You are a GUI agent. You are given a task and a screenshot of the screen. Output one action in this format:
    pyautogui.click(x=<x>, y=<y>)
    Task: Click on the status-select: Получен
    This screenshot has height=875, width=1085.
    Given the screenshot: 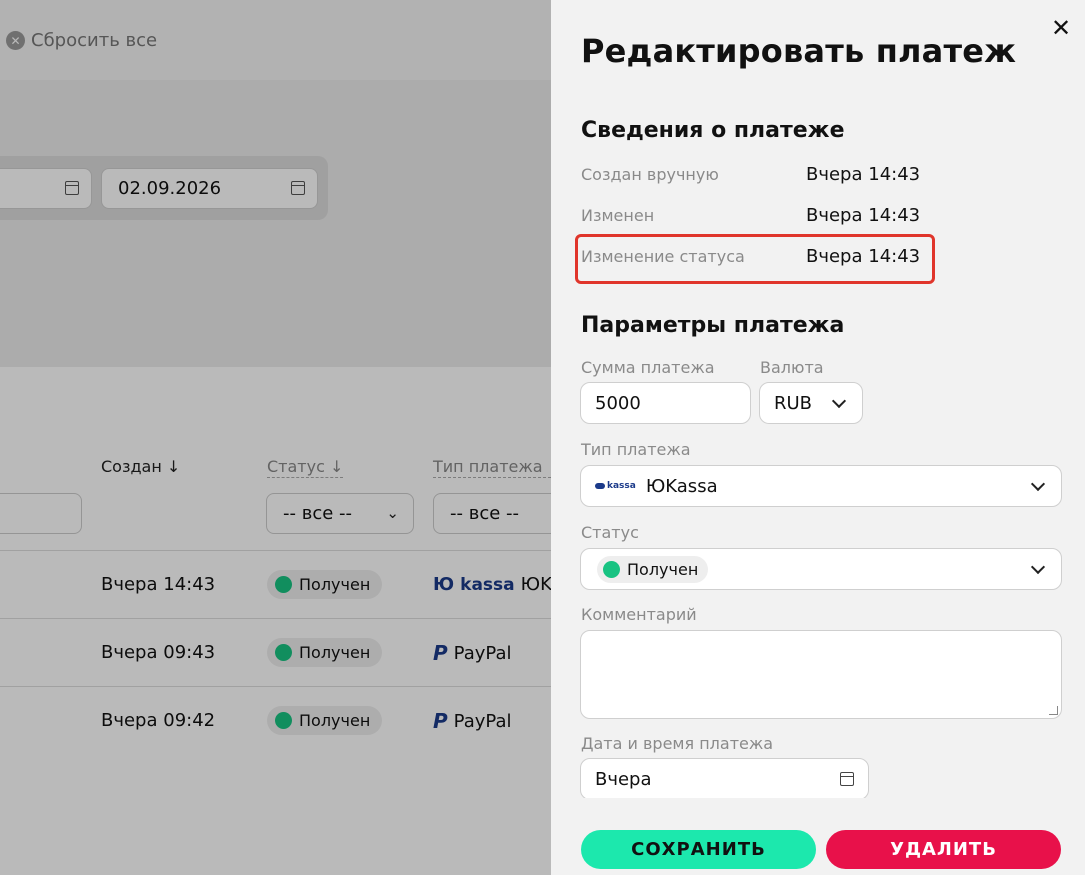 What is the action you would take?
    pyautogui.click(x=821, y=569)
    